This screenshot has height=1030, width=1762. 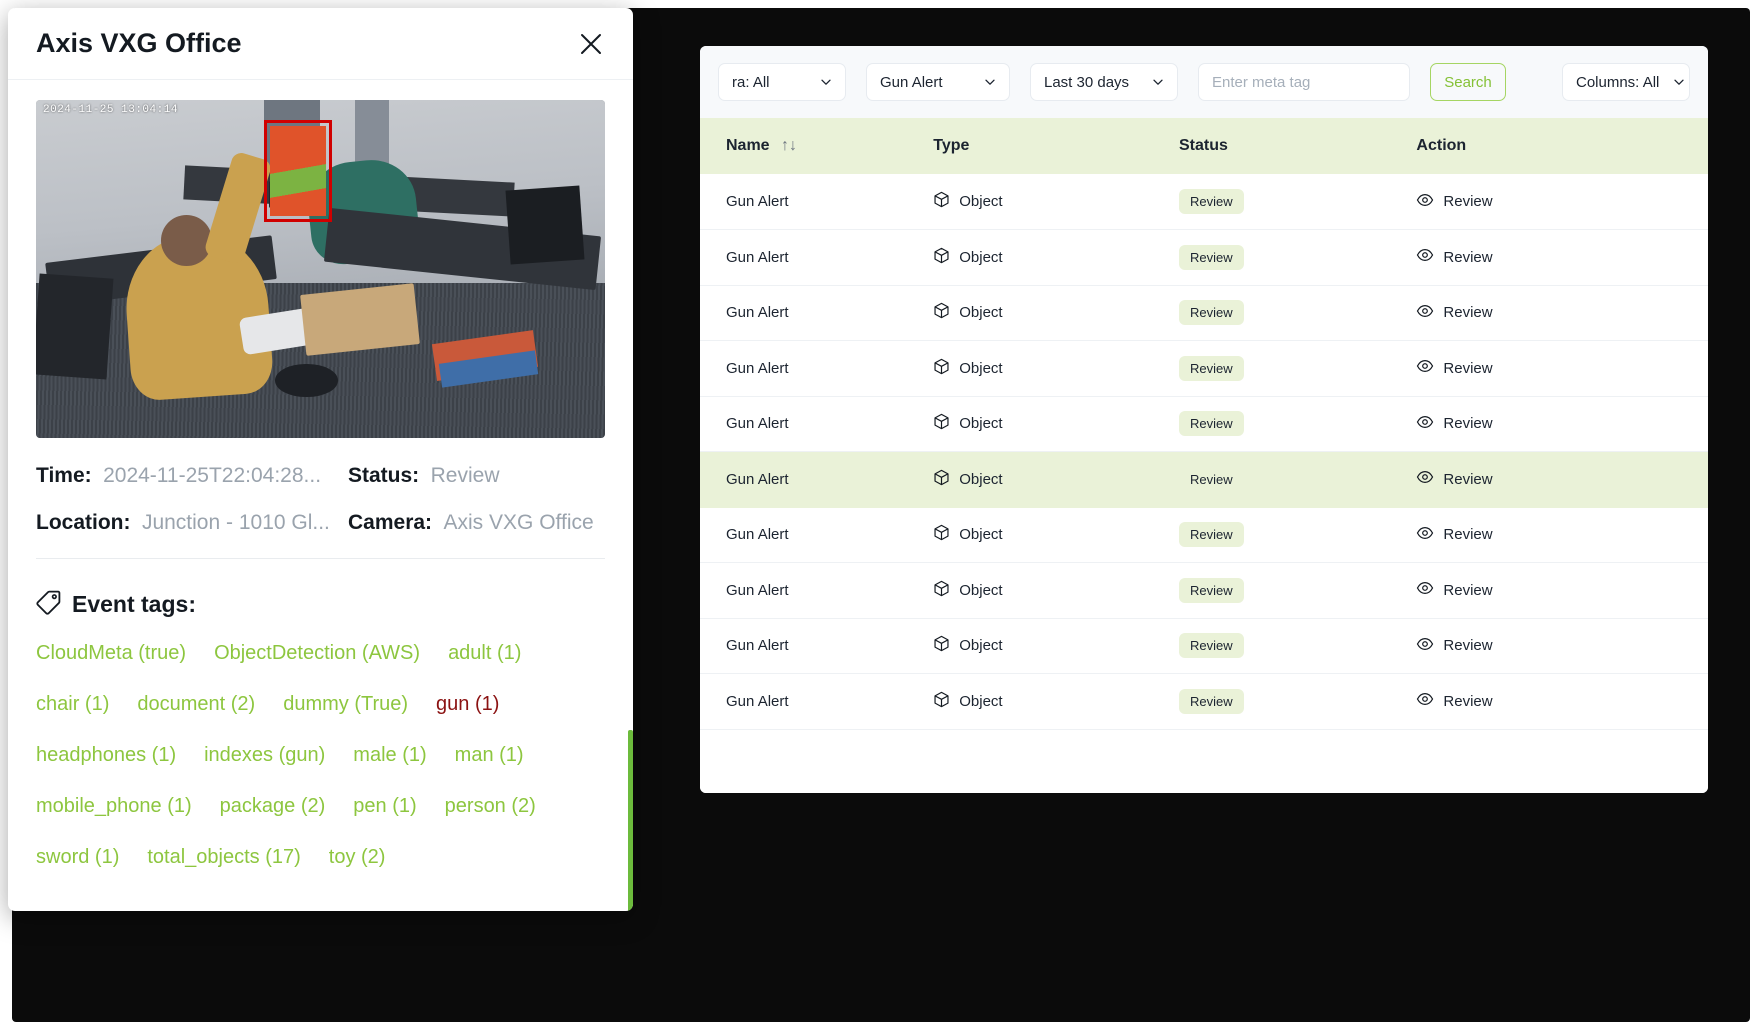 I want to click on event-tag: adult (1), so click(x=484, y=653).